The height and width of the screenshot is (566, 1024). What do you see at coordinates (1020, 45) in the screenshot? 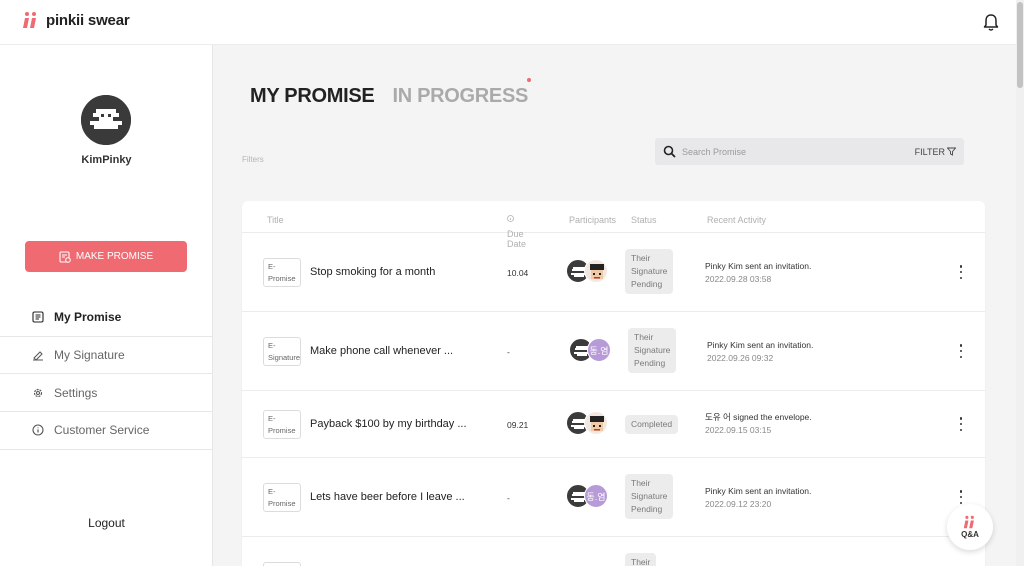
I see `scrollbar-thumb` at bounding box center [1020, 45].